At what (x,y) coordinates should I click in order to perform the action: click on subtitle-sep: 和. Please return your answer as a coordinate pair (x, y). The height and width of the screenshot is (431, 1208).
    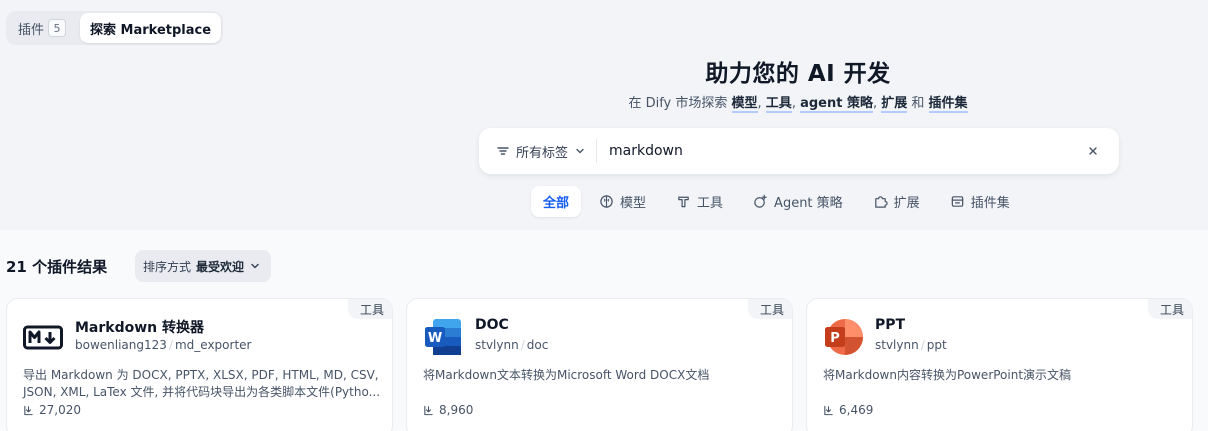
    Looking at the image, I should click on (918, 103).